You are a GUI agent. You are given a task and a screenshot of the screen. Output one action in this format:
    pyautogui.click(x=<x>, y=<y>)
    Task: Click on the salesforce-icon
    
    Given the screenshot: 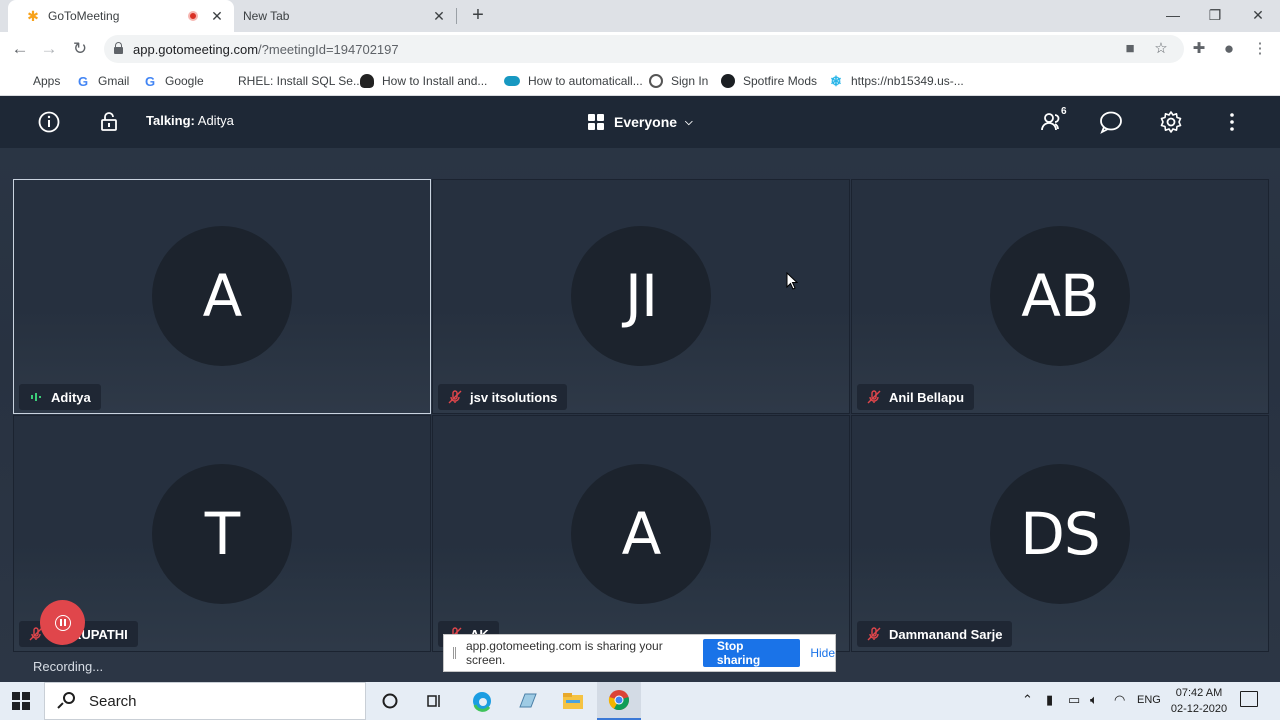 What is the action you would take?
    pyautogui.click(x=512, y=81)
    